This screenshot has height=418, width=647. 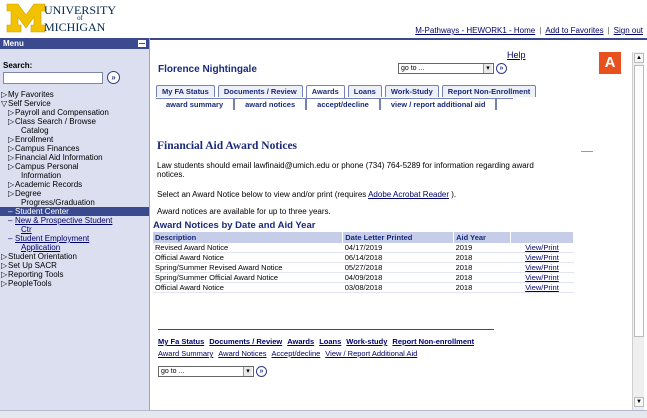 What do you see at coordinates (207, 69) in the screenshot?
I see `student-name: Florence Nightingale` at bounding box center [207, 69].